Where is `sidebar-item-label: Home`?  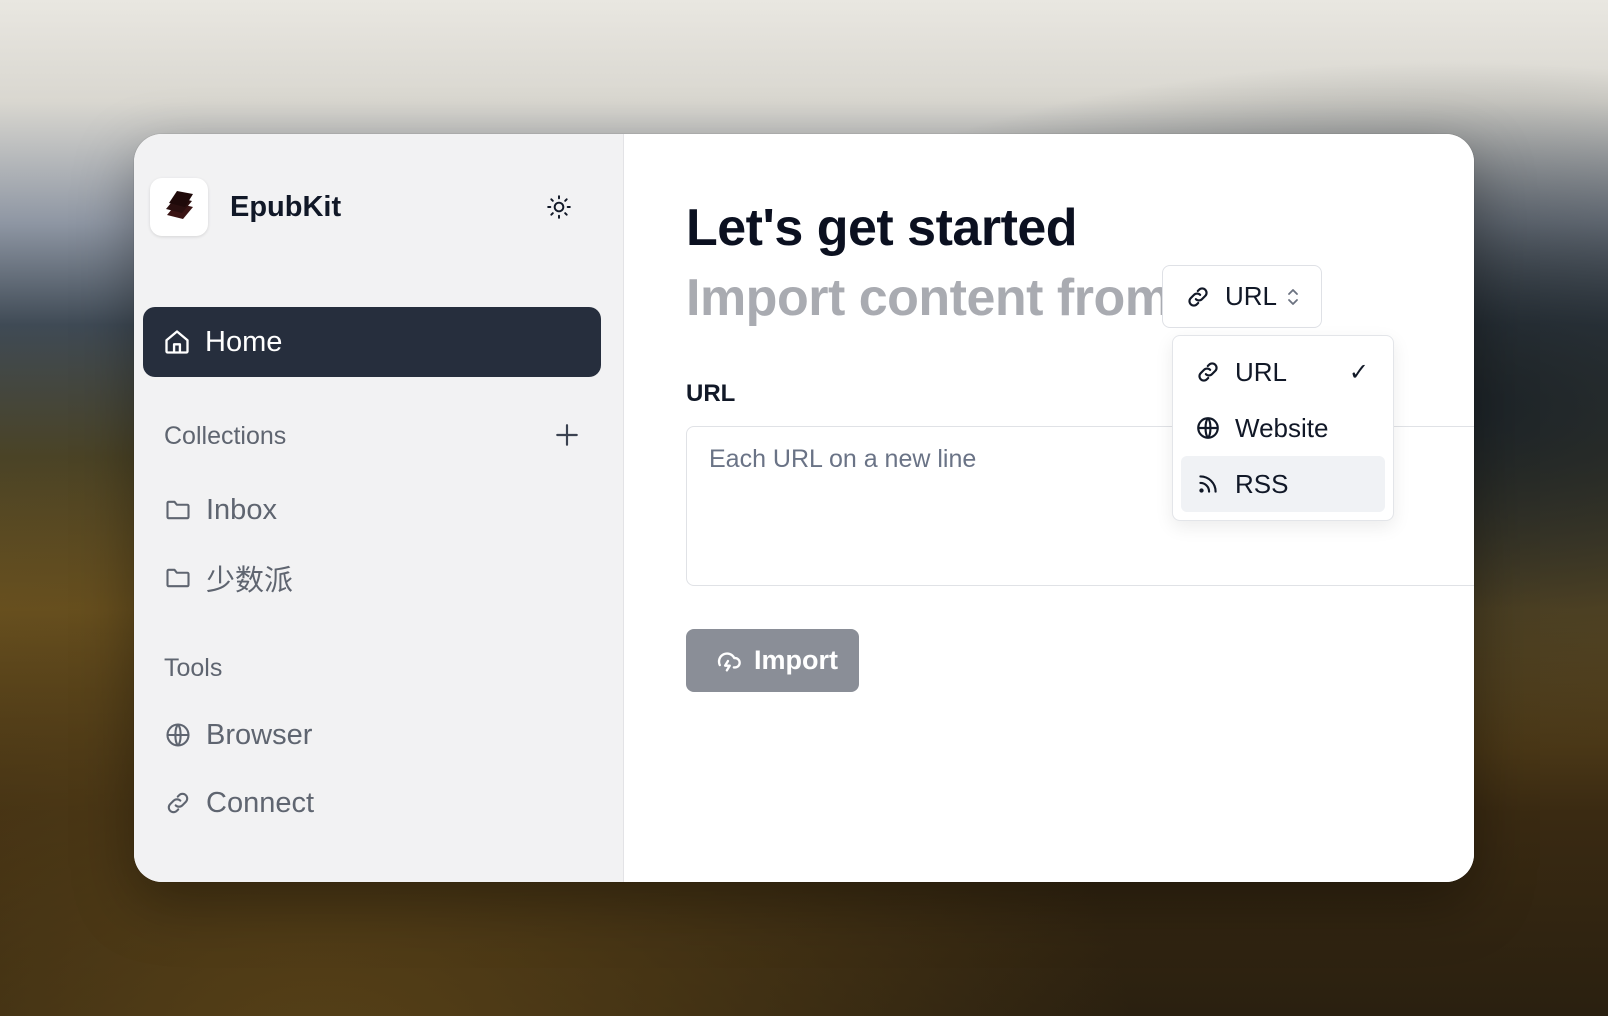
sidebar-item-label: Home is located at coordinates (244, 341).